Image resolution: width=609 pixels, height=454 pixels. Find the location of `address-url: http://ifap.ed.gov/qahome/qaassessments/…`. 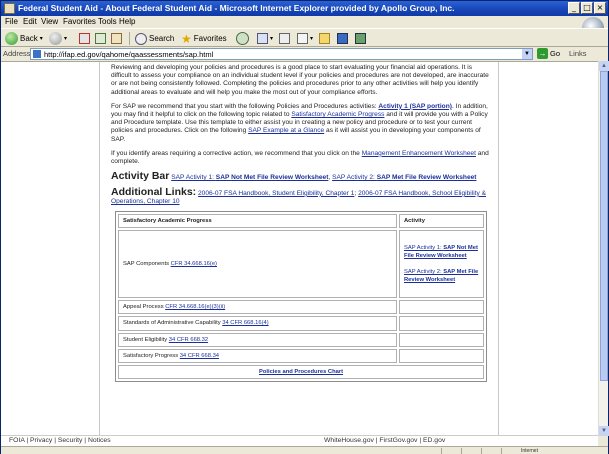

address-url: http://ifap.ed.gov/qahome/qaassessments/… is located at coordinates (128, 54).